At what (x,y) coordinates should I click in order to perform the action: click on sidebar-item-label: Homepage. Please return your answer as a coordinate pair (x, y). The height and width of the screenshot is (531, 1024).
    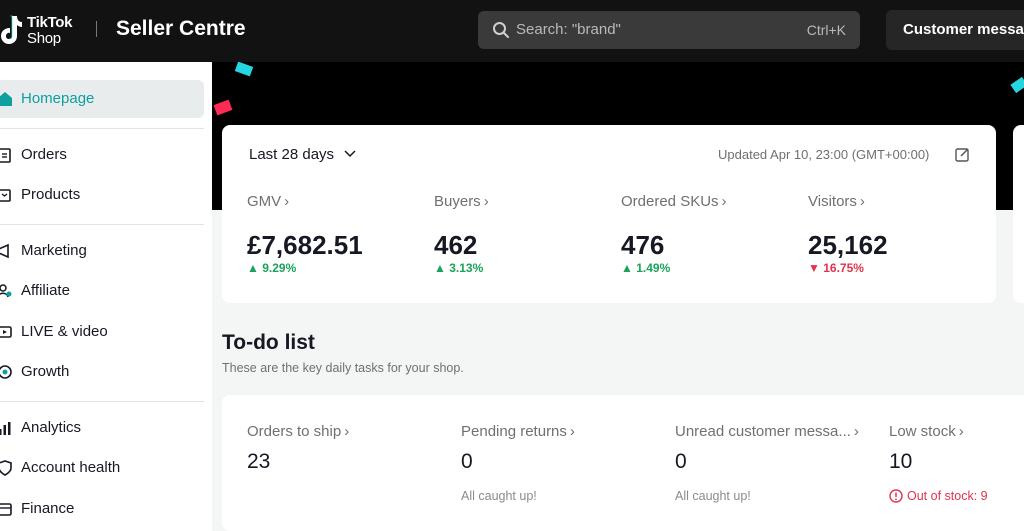
    Looking at the image, I should click on (58, 98).